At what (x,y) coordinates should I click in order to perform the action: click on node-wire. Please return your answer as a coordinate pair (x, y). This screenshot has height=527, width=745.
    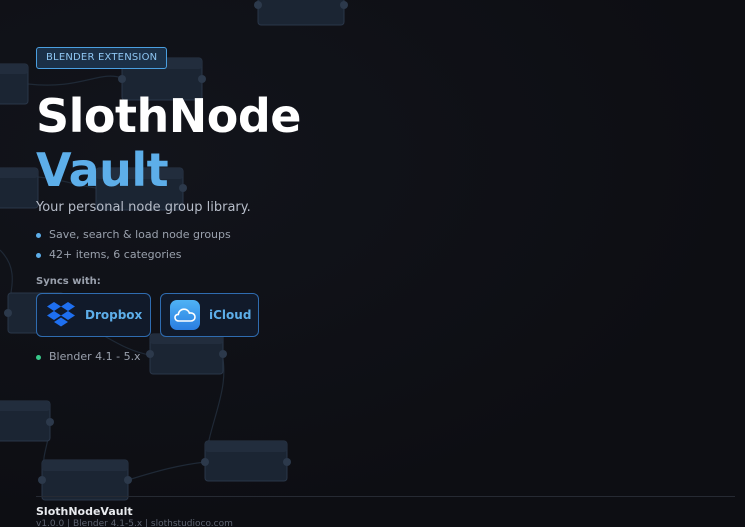
    Looking at the image, I should click on (166, 471).